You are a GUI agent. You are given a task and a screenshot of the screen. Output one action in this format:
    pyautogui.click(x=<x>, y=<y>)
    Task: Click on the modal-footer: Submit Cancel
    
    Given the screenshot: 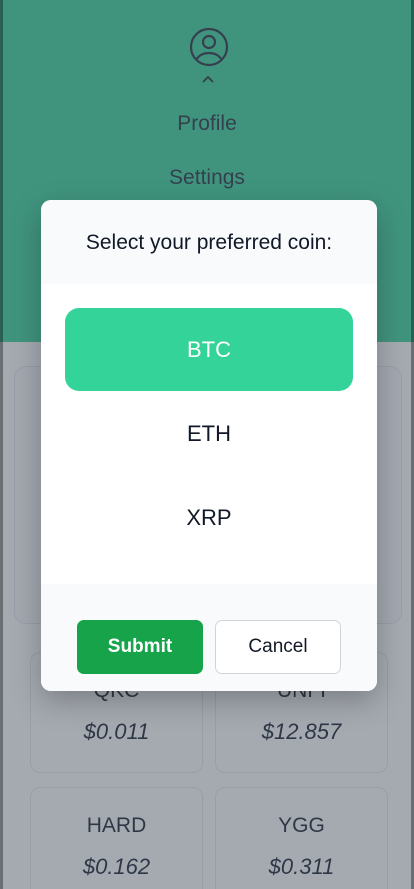 What is the action you would take?
    pyautogui.click(x=209, y=637)
    